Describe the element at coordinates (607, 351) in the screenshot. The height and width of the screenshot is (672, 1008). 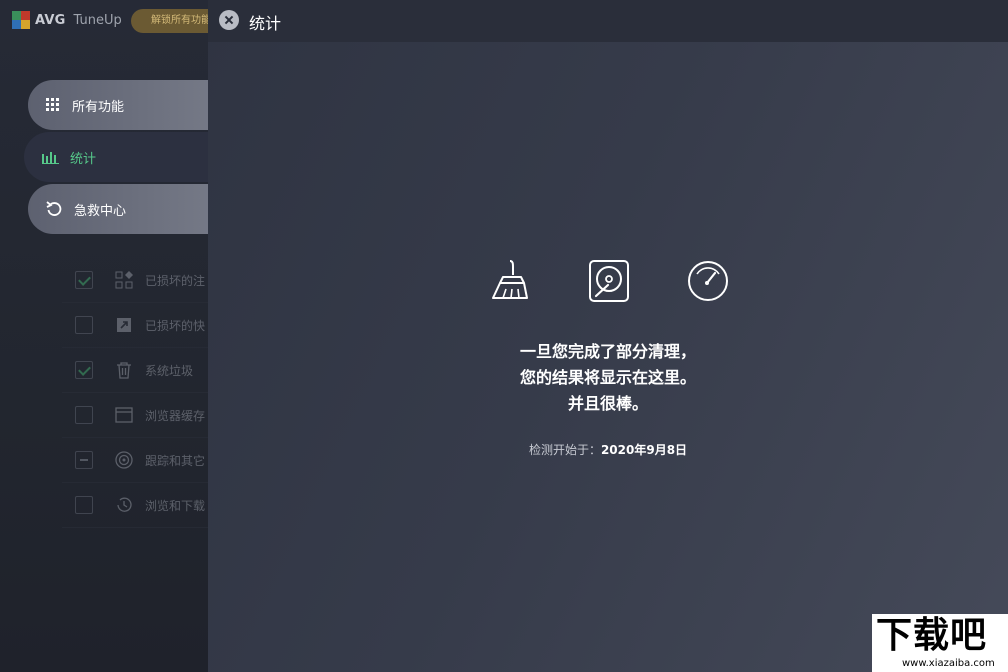
I see `message-line: 一旦您完成了部分清理，` at that location.